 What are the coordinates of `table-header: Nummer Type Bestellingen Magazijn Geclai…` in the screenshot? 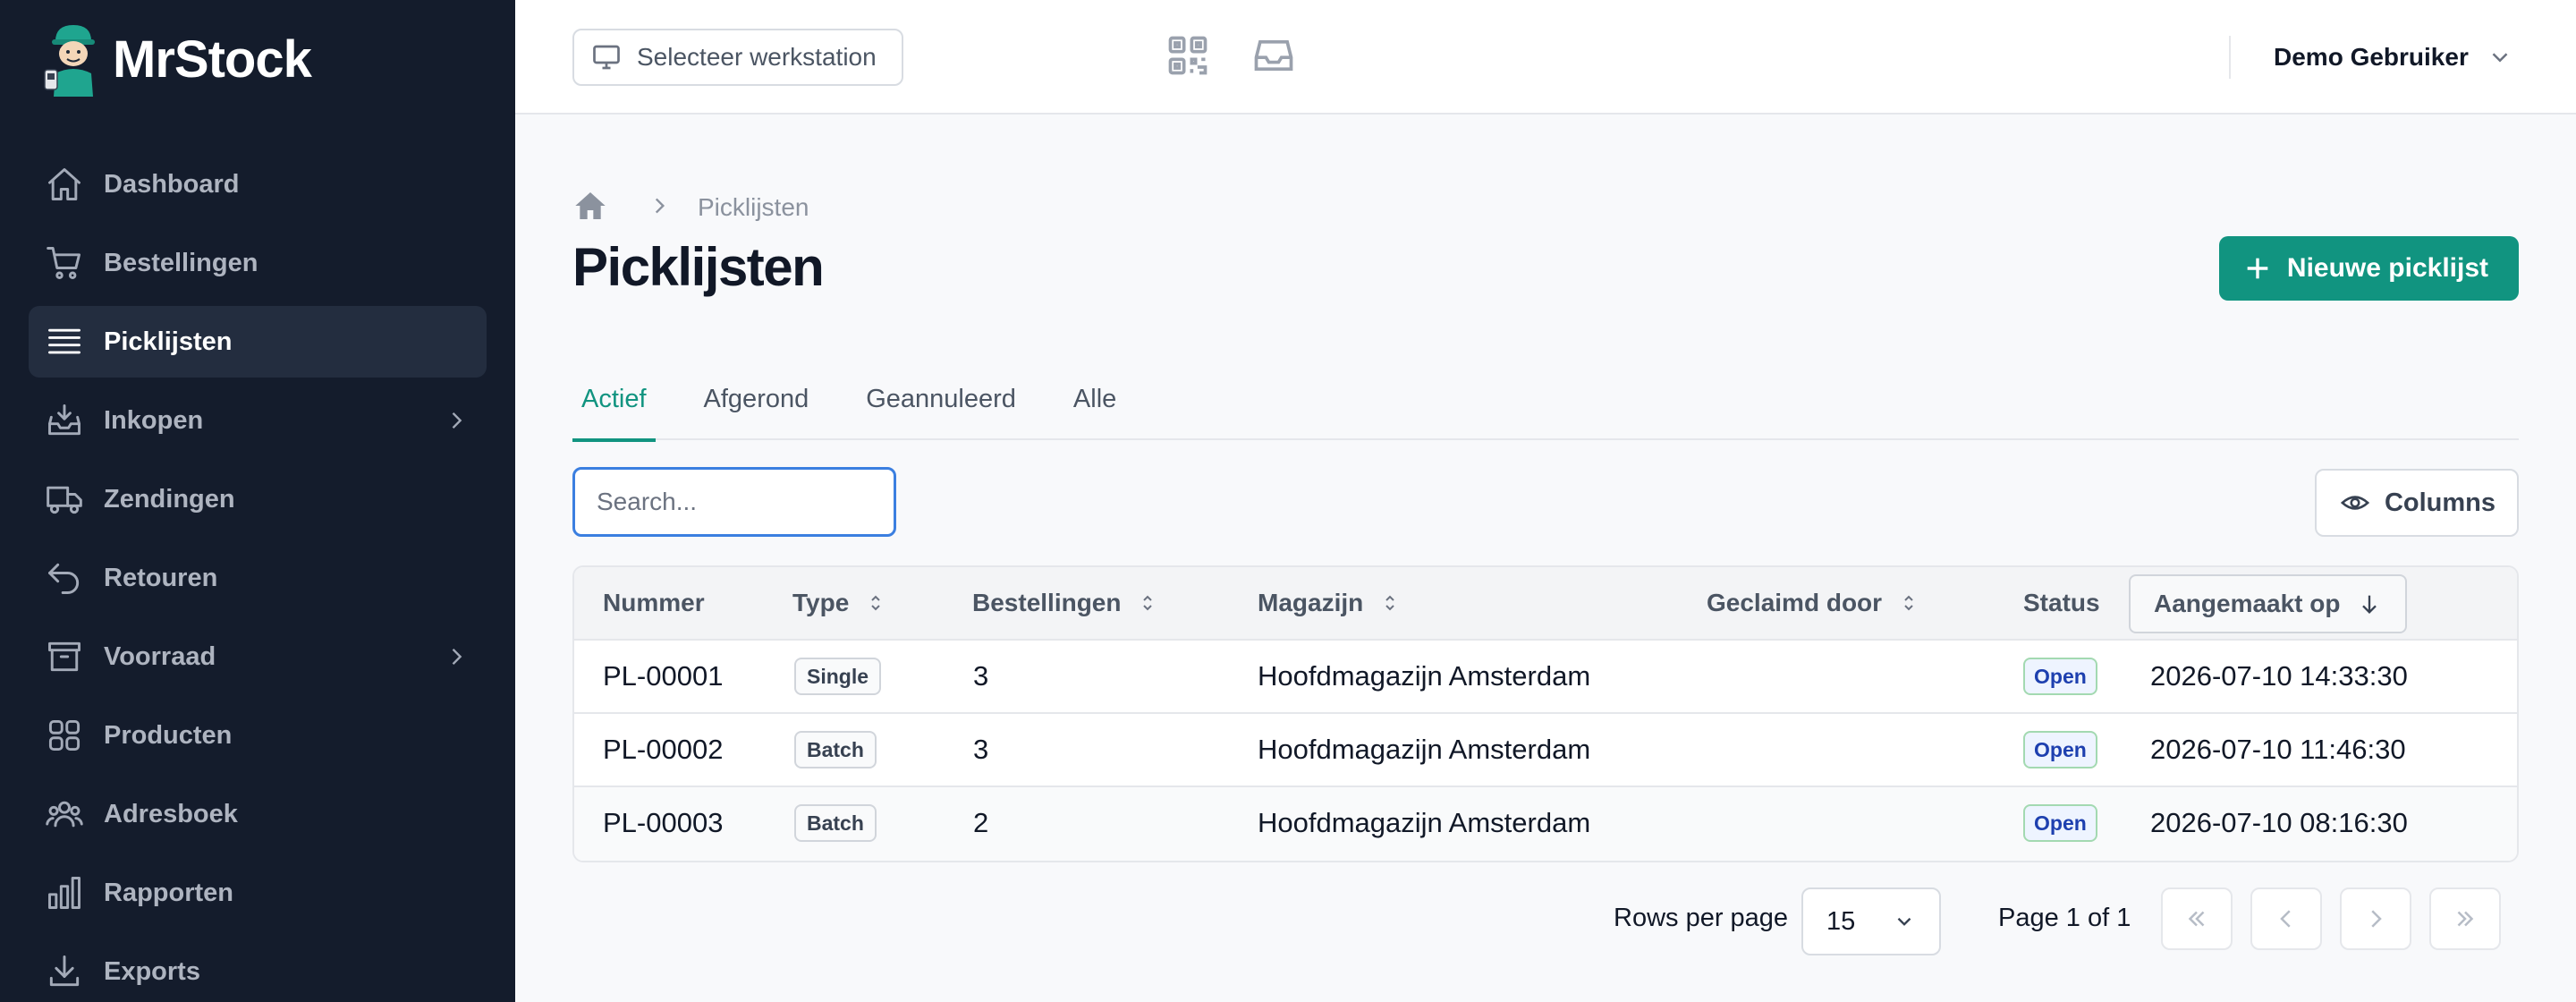 It's located at (1545, 604).